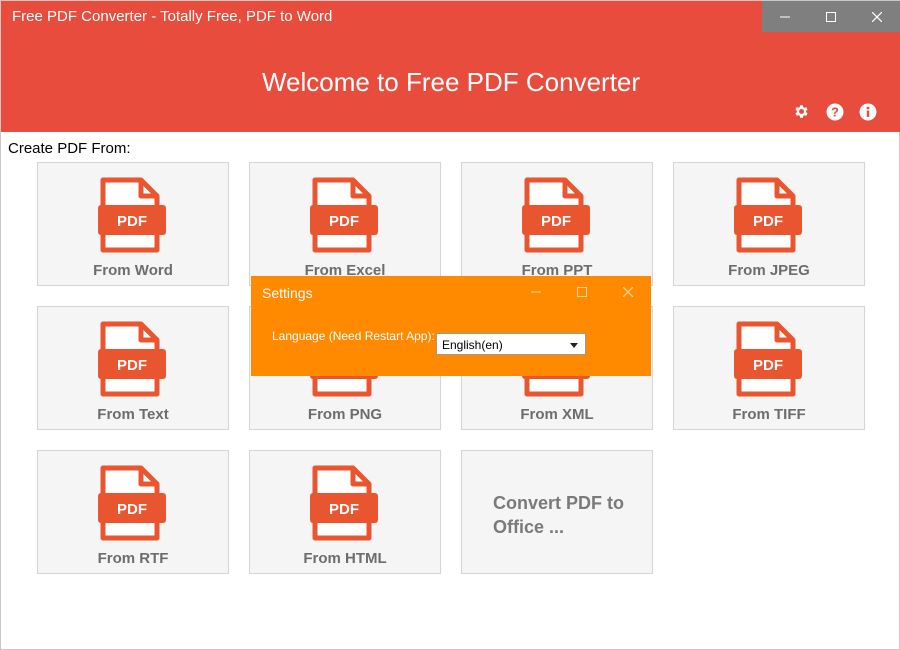  What do you see at coordinates (451, 291) in the screenshot?
I see `dialog-titlebar: Settings` at bounding box center [451, 291].